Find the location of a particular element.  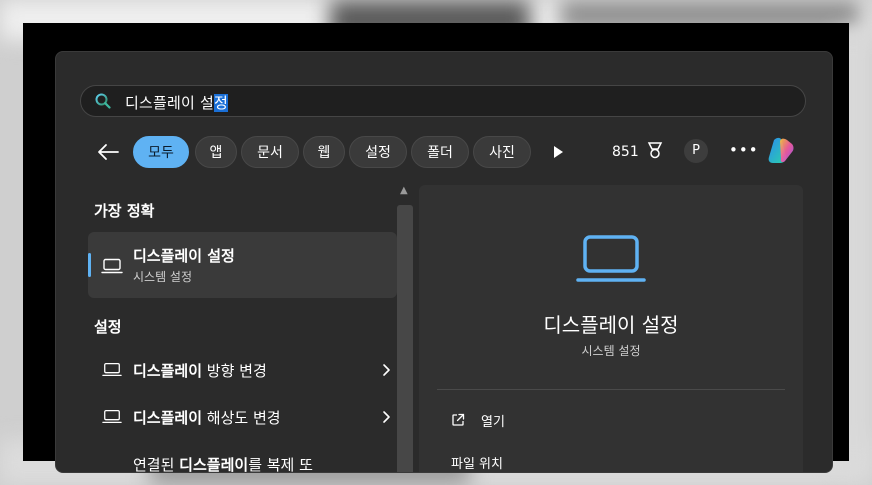

filter-photos: 사진 is located at coordinates (502, 152).